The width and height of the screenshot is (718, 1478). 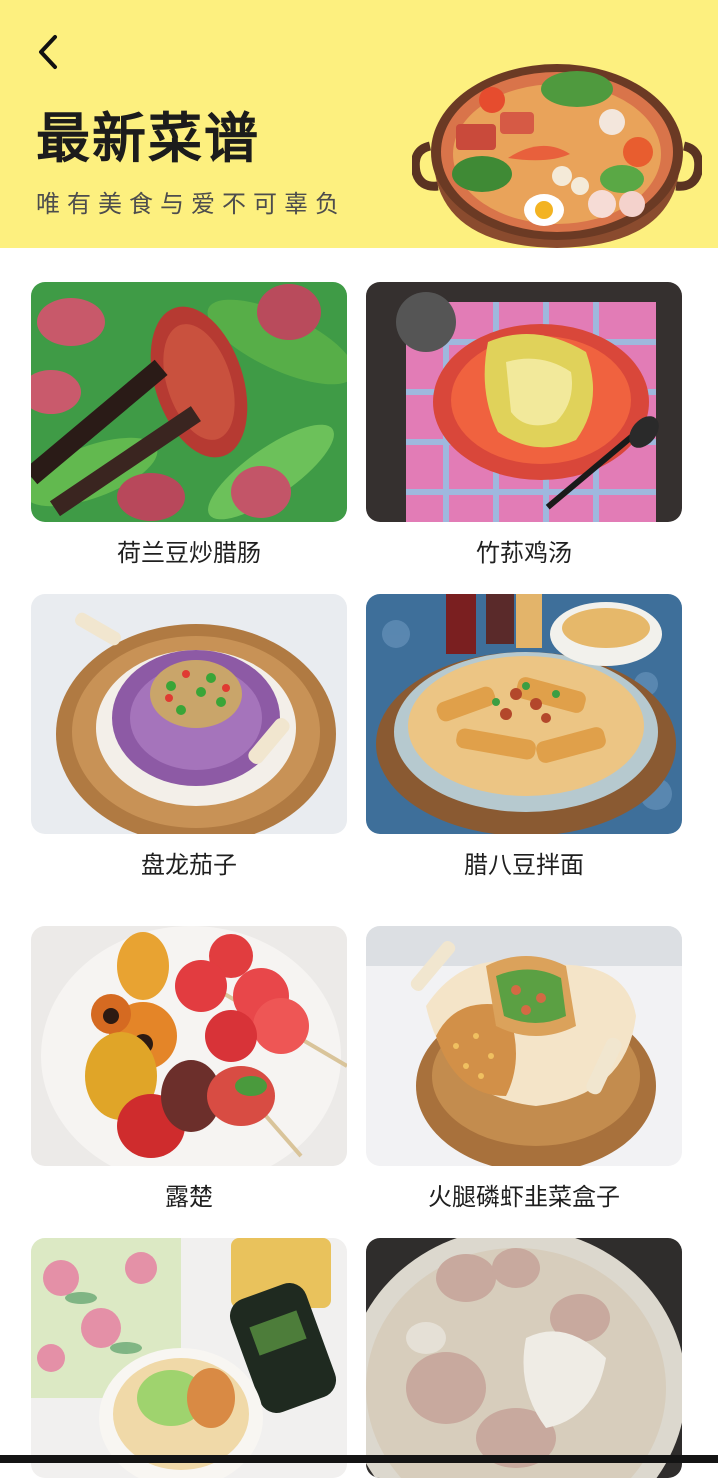 I want to click on chive-box-photo, so click(x=524, y=1046).